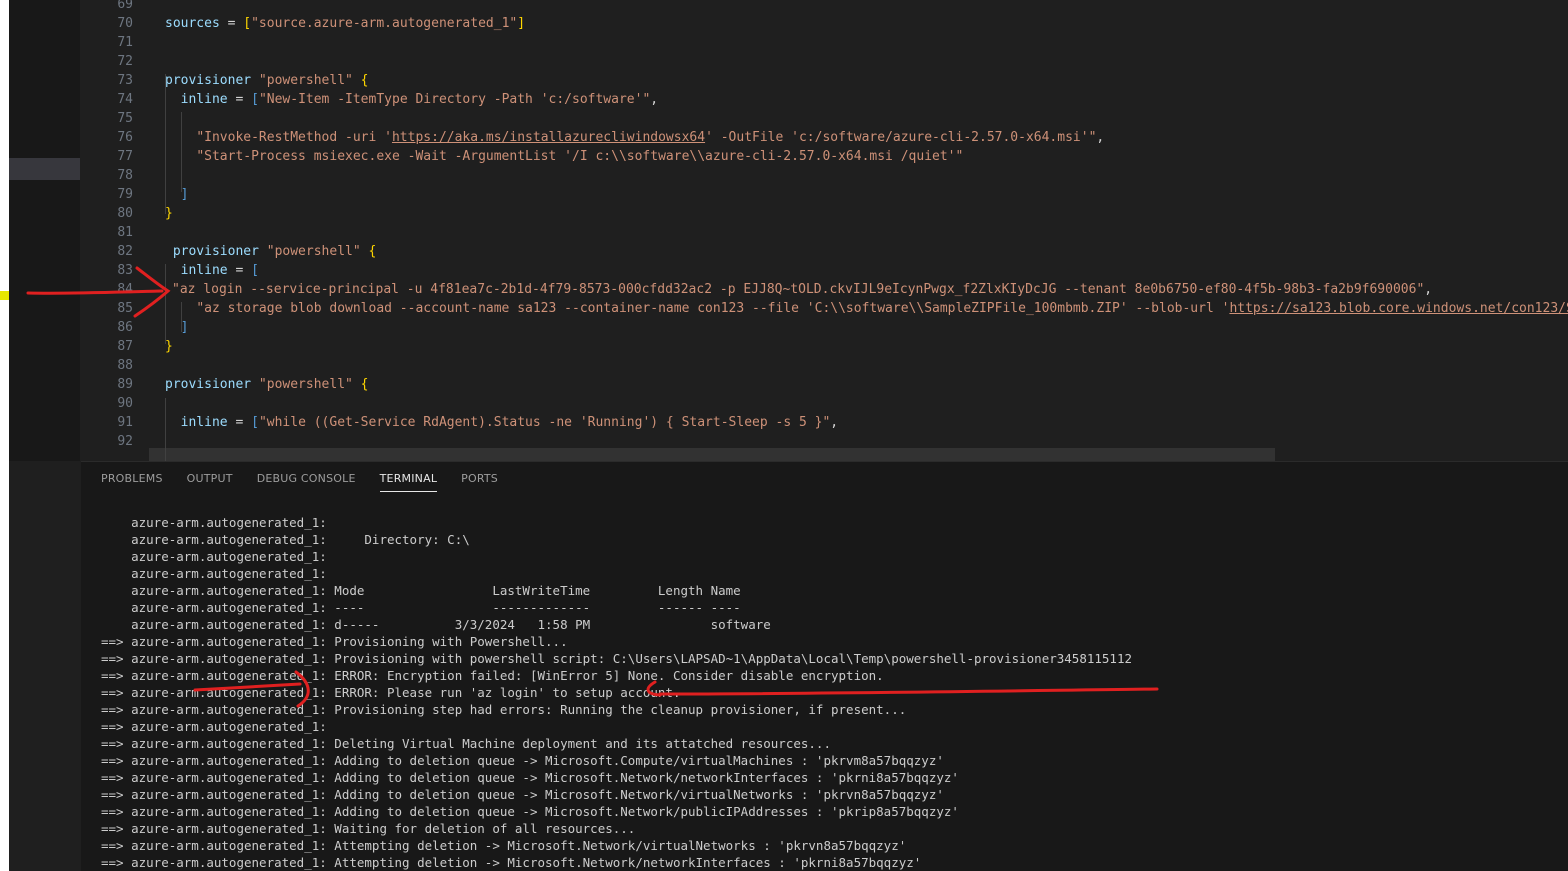  Describe the element at coordinates (210, 482) in the screenshot. I see `tab-output: OUTPUT` at that location.